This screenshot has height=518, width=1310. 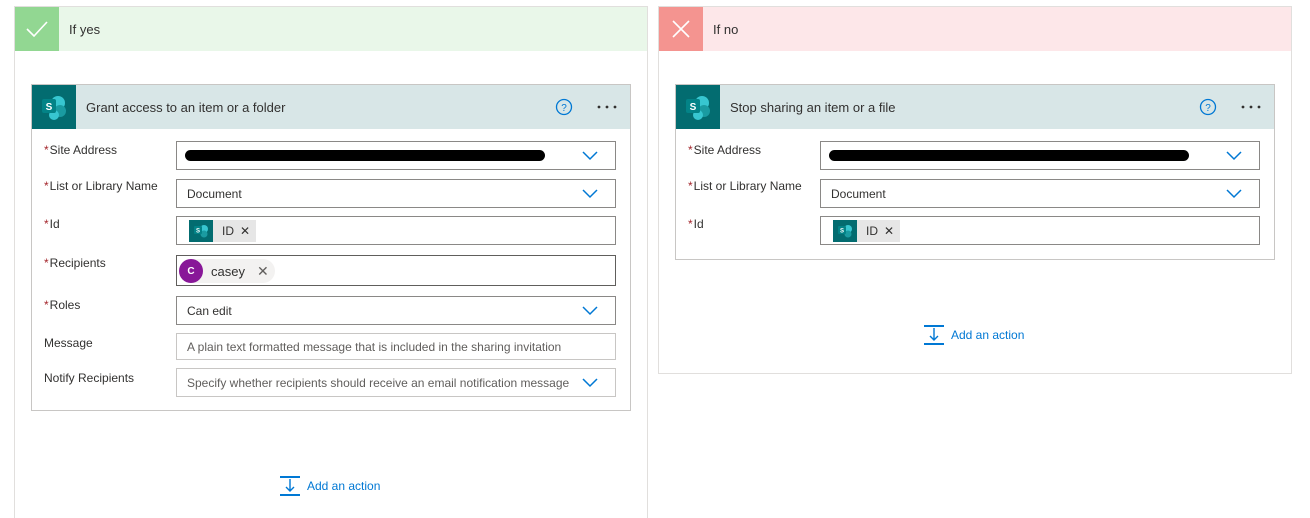 What do you see at coordinates (75, 263) in the screenshot?
I see `field-label: *Recipients` at bounding box center [75, 263].